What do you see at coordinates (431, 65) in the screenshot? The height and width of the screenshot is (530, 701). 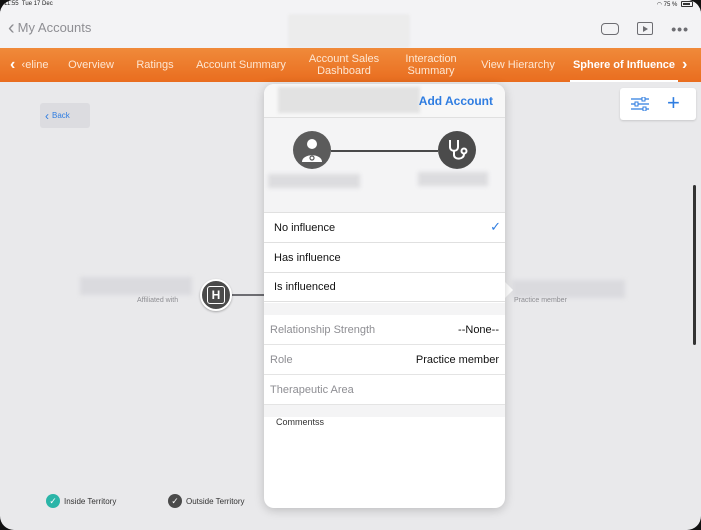 I see `tab-interaction-summary: Interaction Summary` at bounding box center [431, 65].